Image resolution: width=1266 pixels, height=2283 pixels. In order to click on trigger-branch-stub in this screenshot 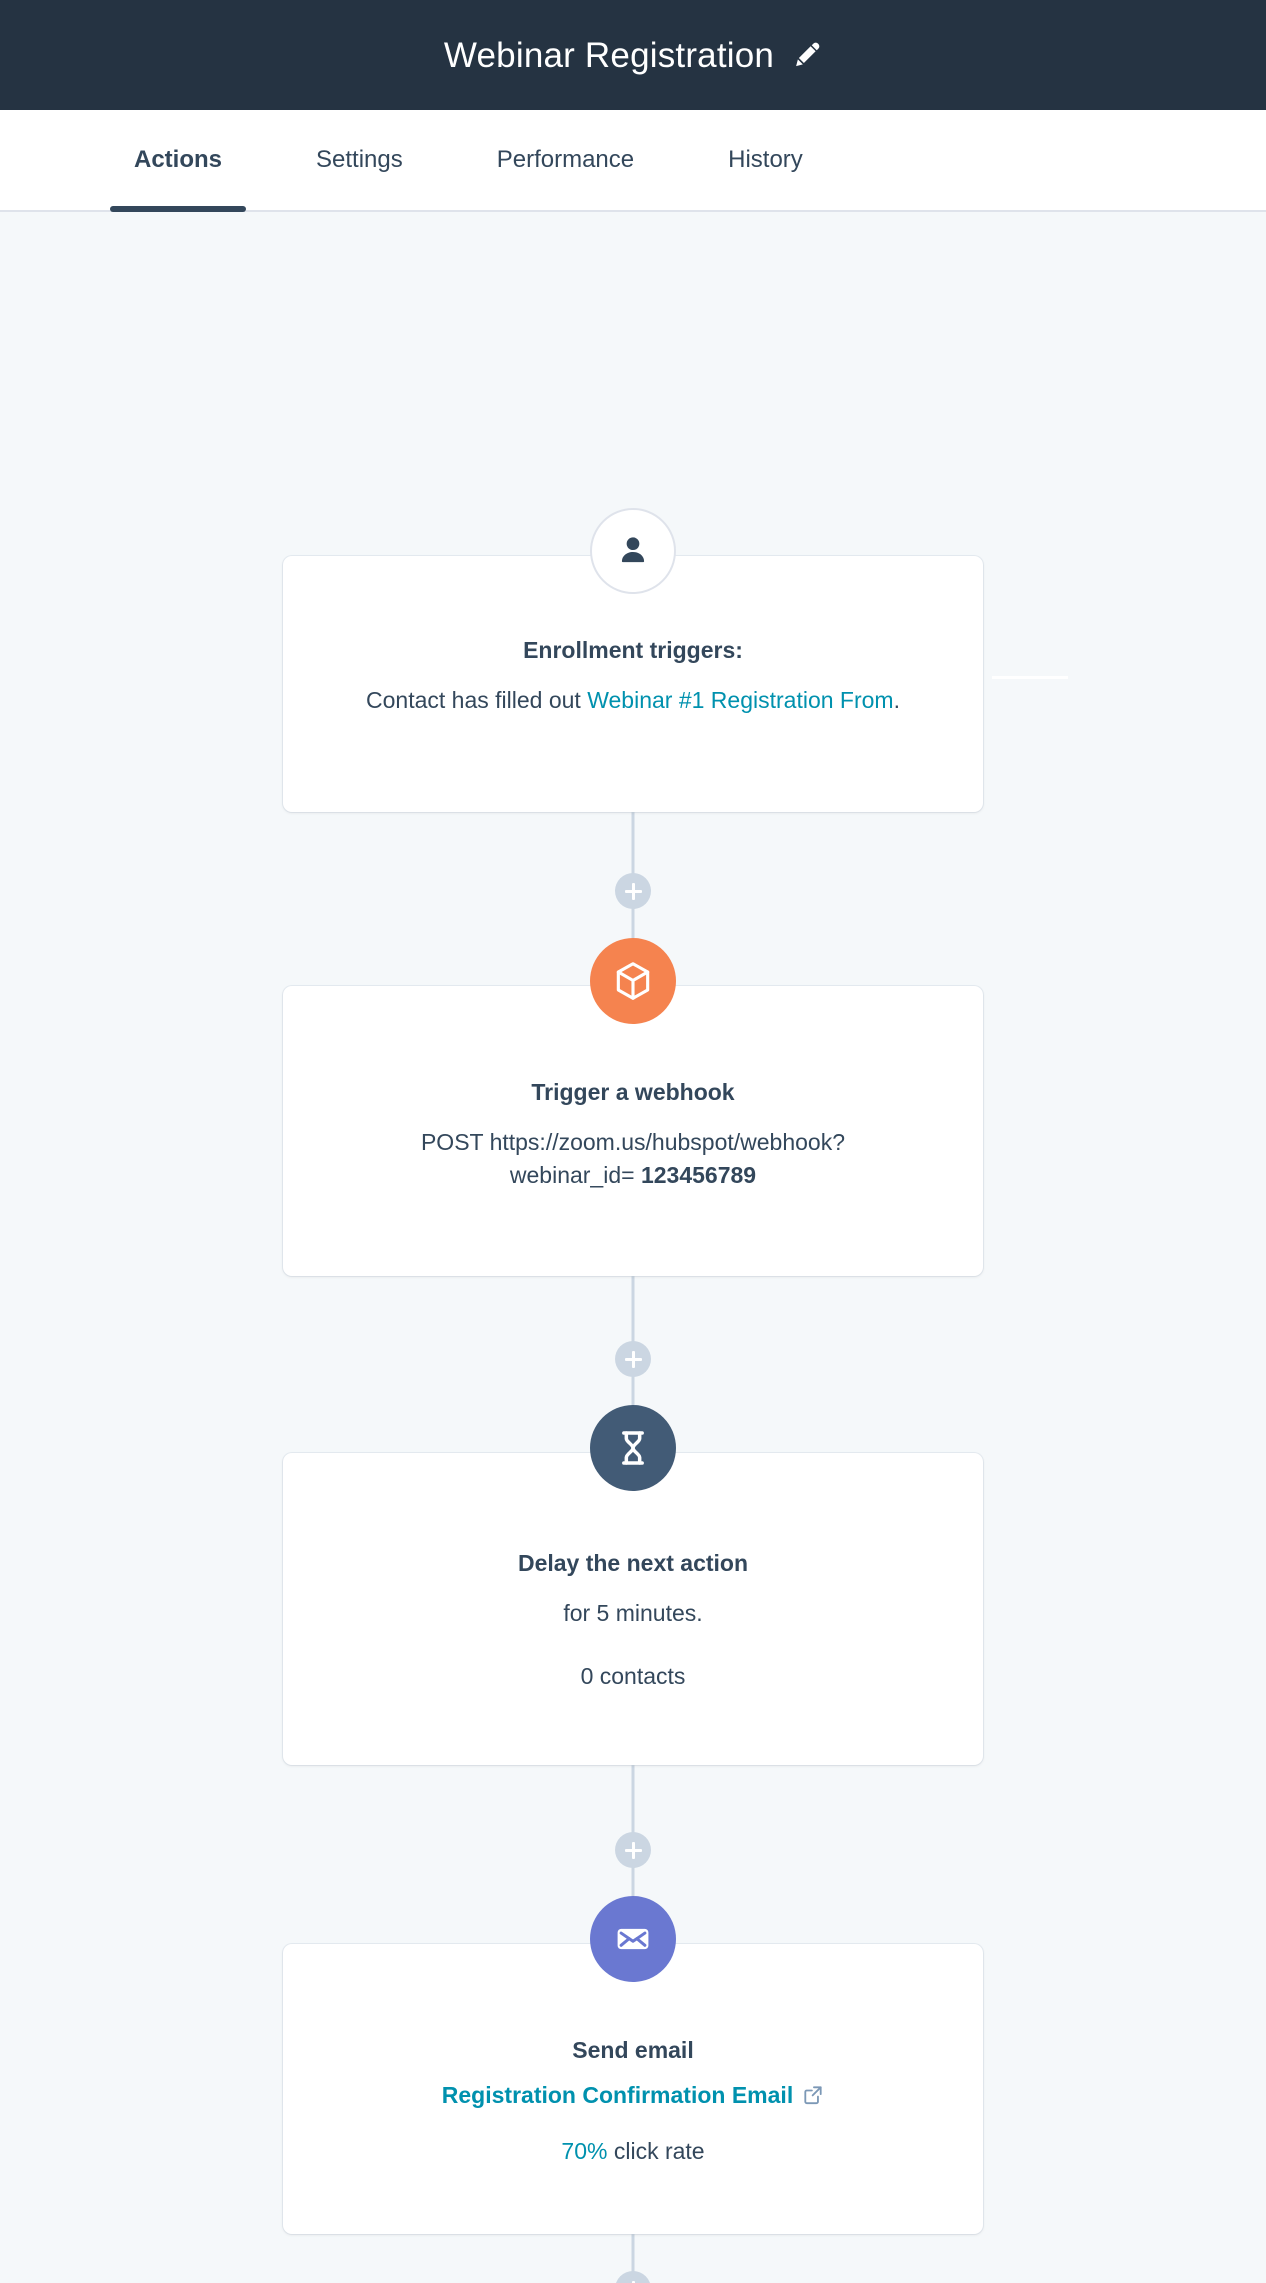, I will do `click(1030, 677)`.